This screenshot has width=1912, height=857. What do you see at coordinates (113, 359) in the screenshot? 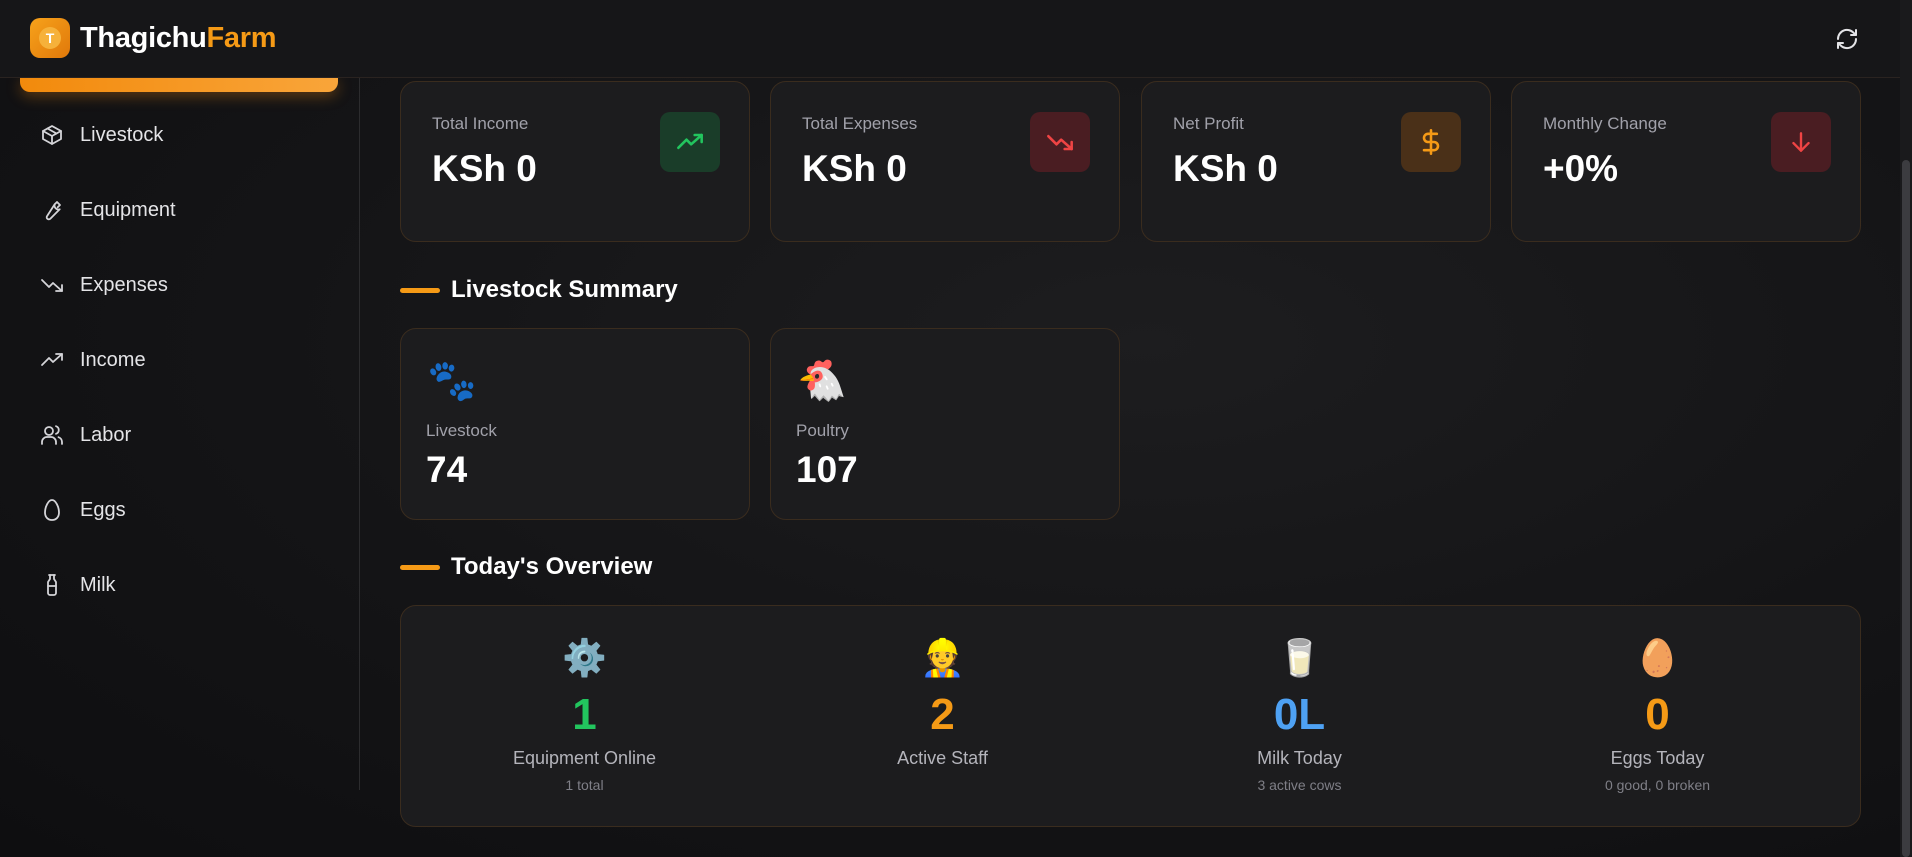
I see `sidebar-item-label: Income` at bounding box center [113, 359].